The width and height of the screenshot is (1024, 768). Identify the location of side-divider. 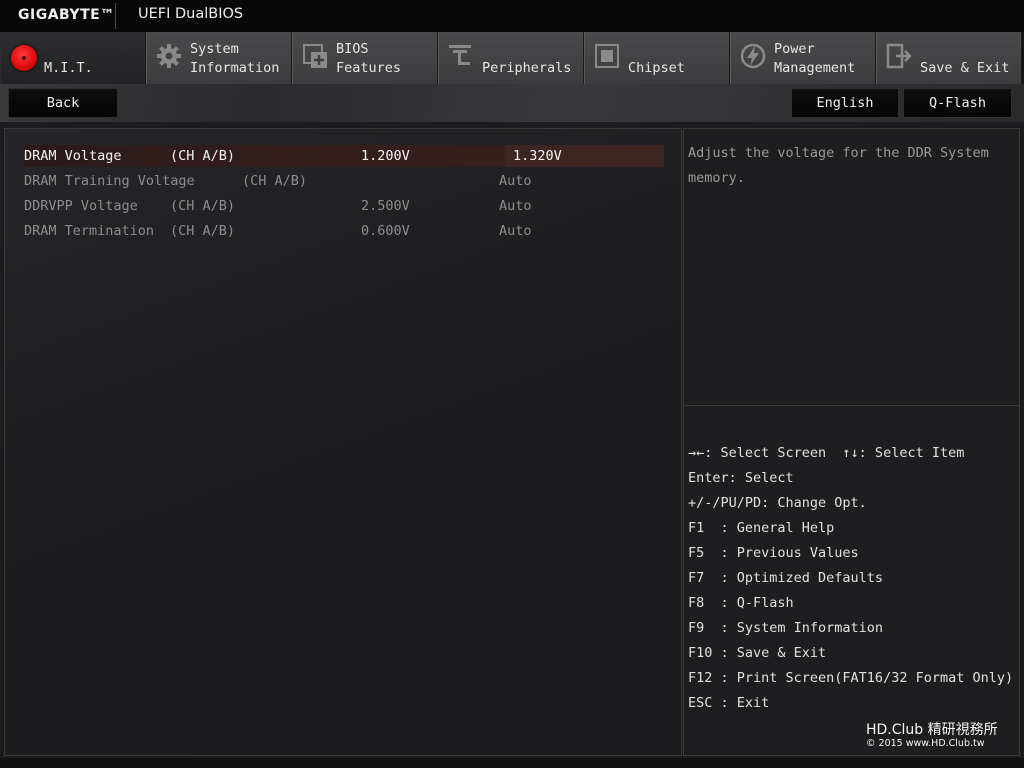
(851, 405).